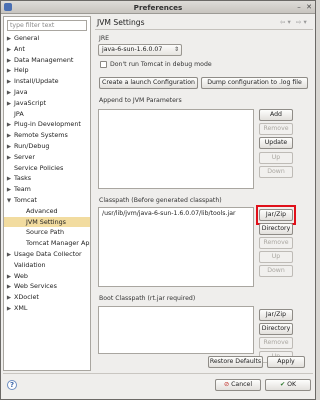 Image resolution: width=320 pixels, height=400 pixels. What do you see at coordinates (276, 243) in the screenshot?
I see `classpath-remove-button: Remove` at bounding box center [276, 243].